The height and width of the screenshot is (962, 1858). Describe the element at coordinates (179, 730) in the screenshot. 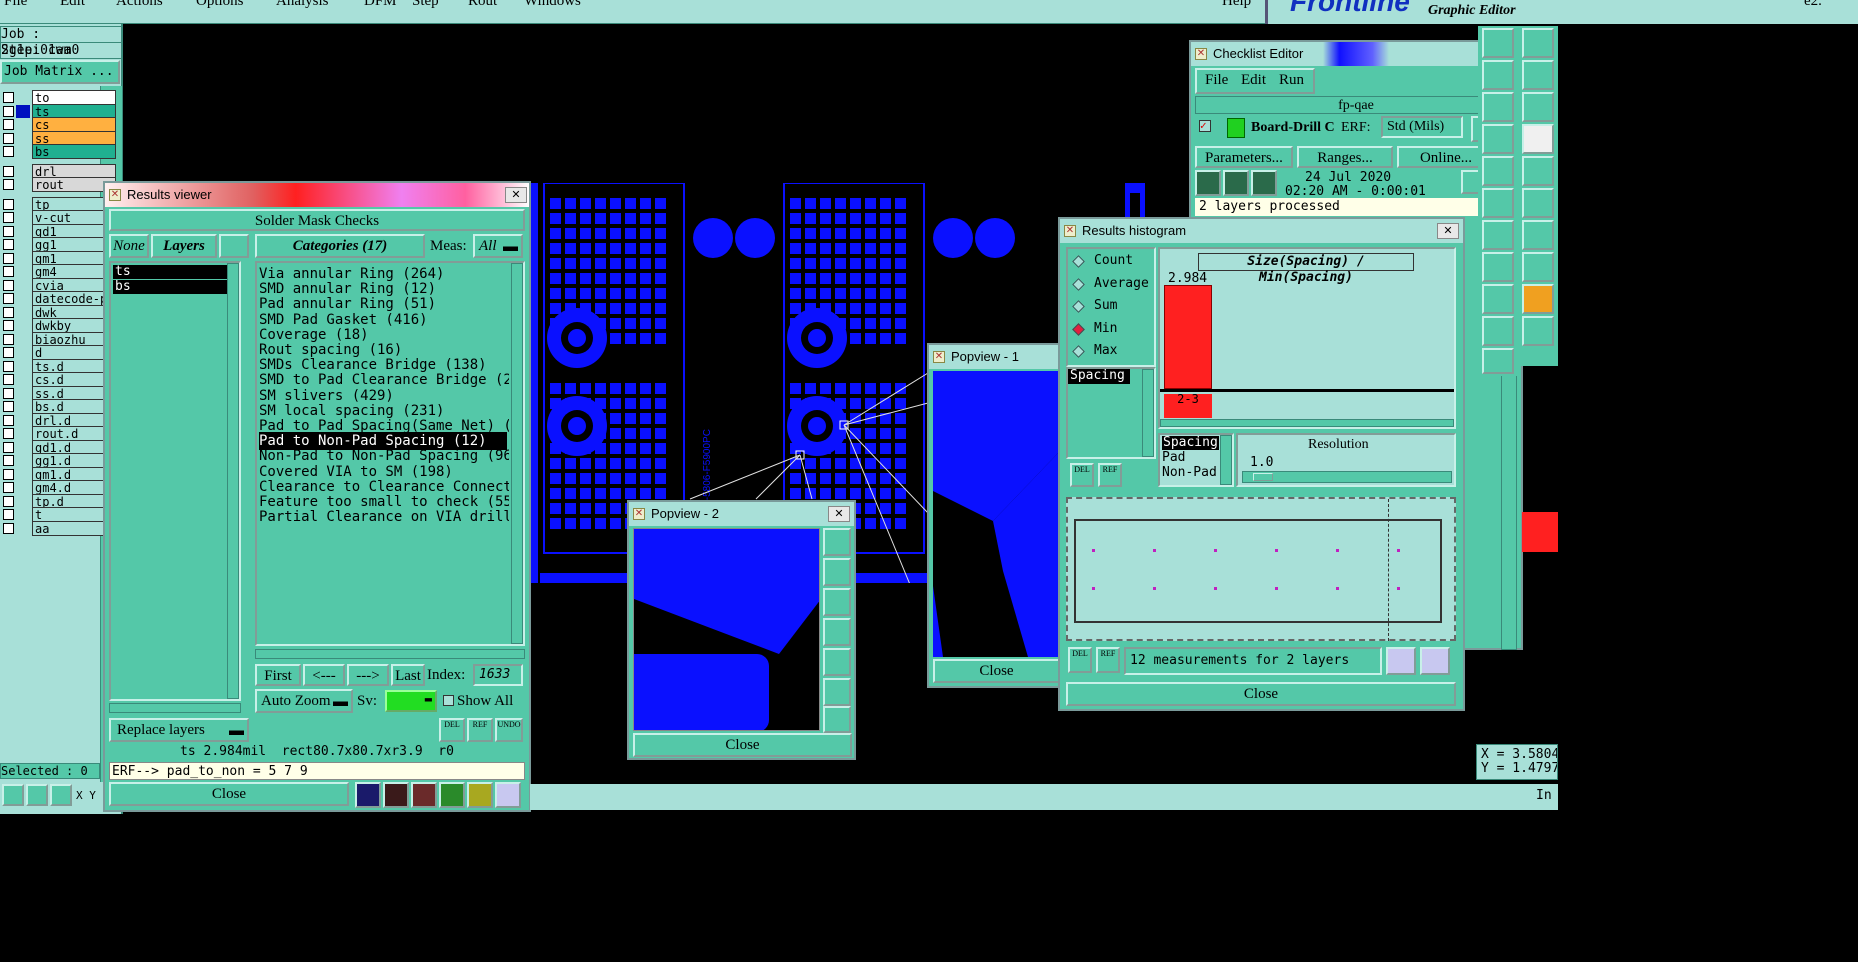

I see `replace-layers-dropdown: Replace layers ▬` at that location.